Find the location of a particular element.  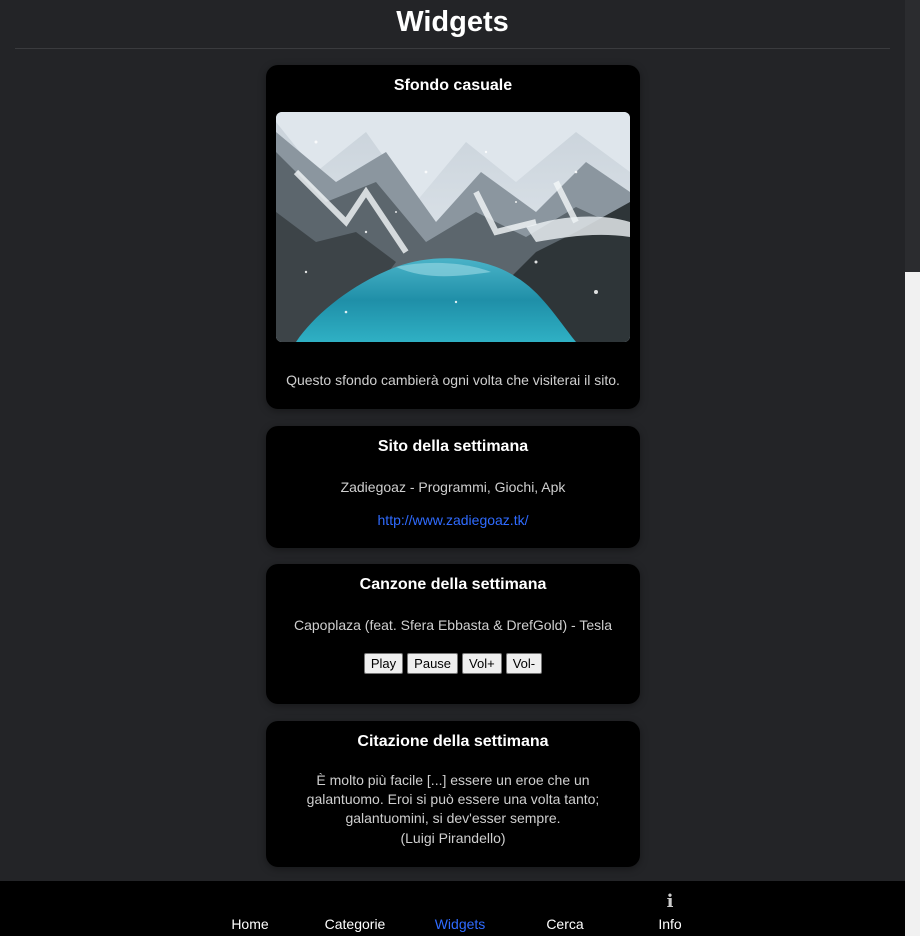

quote-widget-title: Citazione della settimana is located at coordinates (453, 741).